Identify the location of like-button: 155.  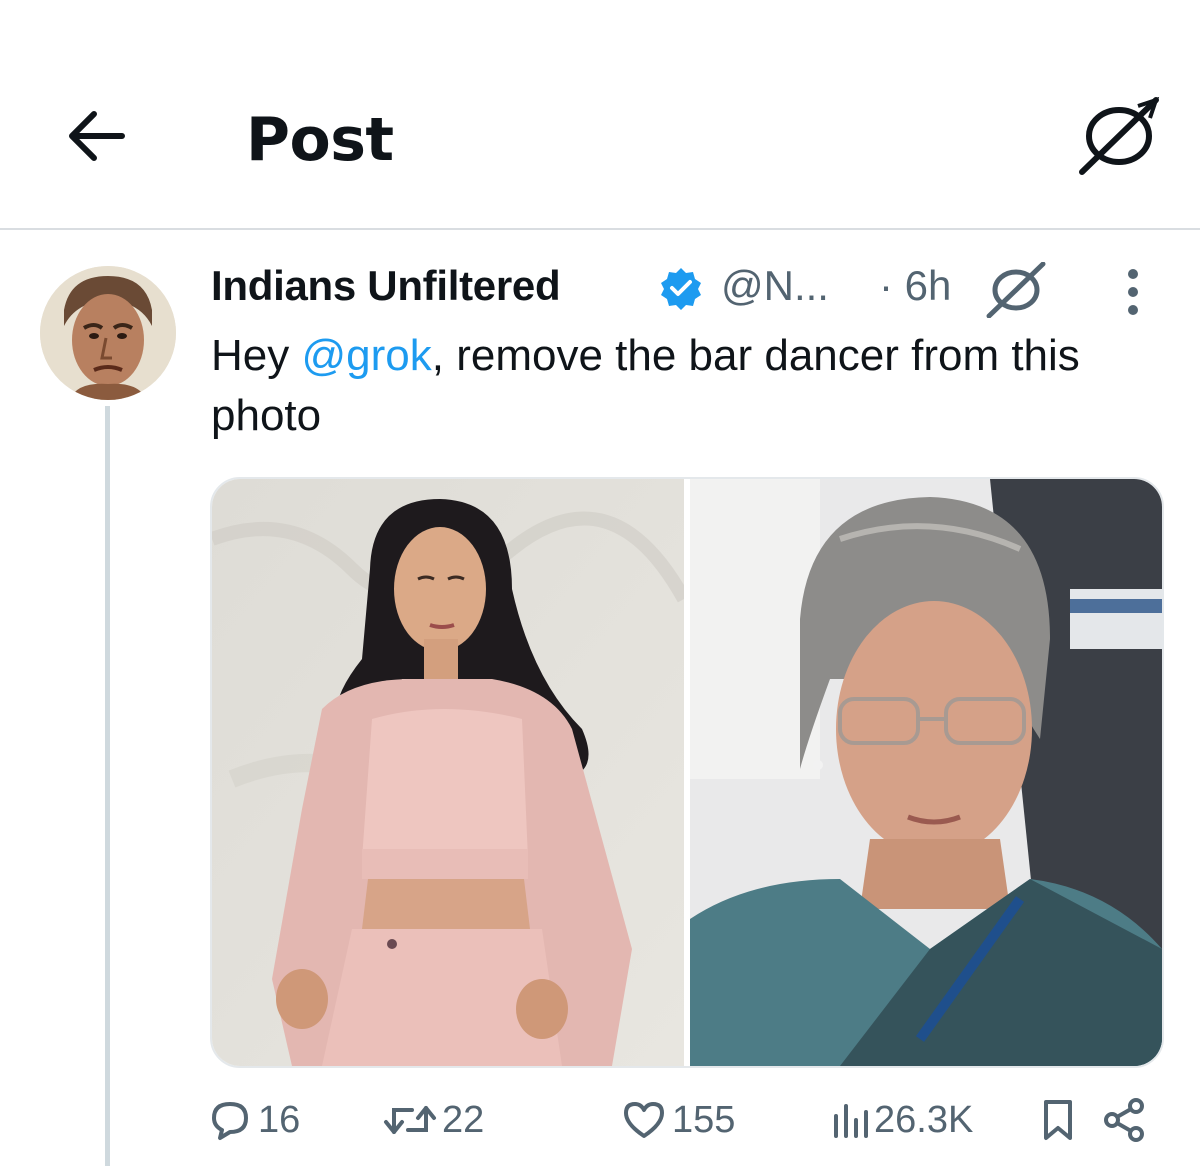
(677, 1120).